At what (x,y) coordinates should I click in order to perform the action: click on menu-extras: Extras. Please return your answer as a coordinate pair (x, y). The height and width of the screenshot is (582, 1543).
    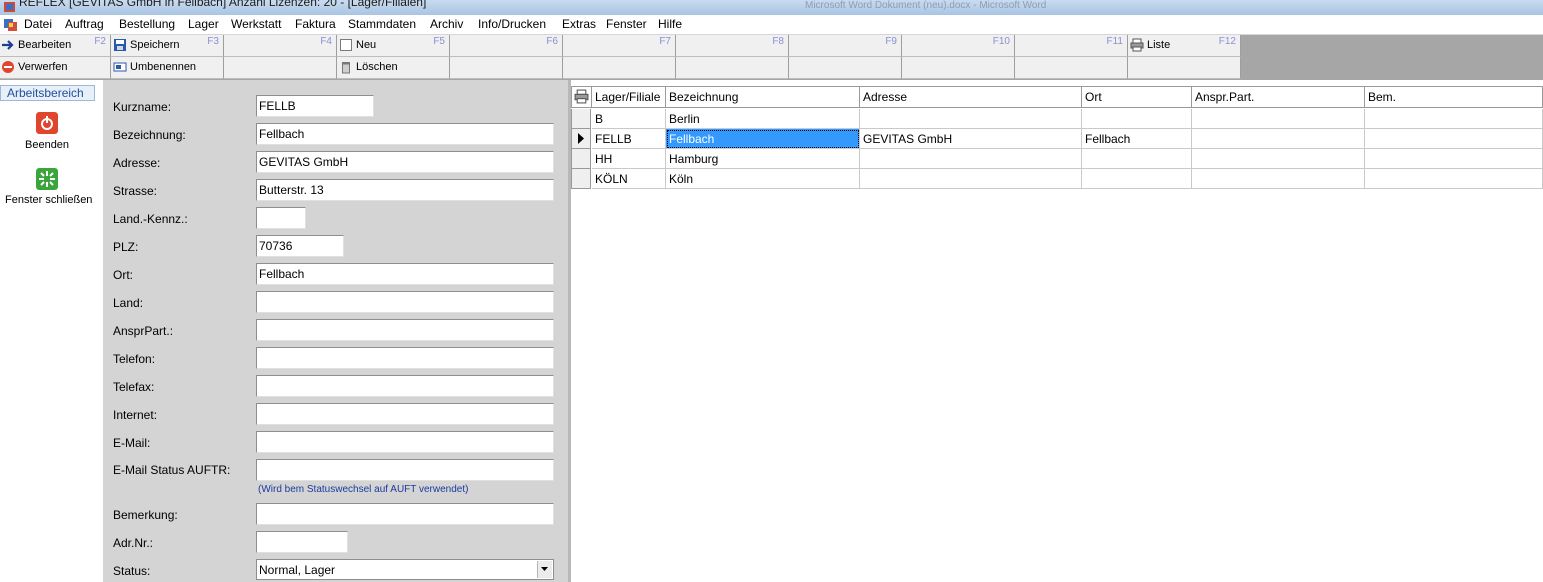
    Looking at the image, I should click on (579, 24).